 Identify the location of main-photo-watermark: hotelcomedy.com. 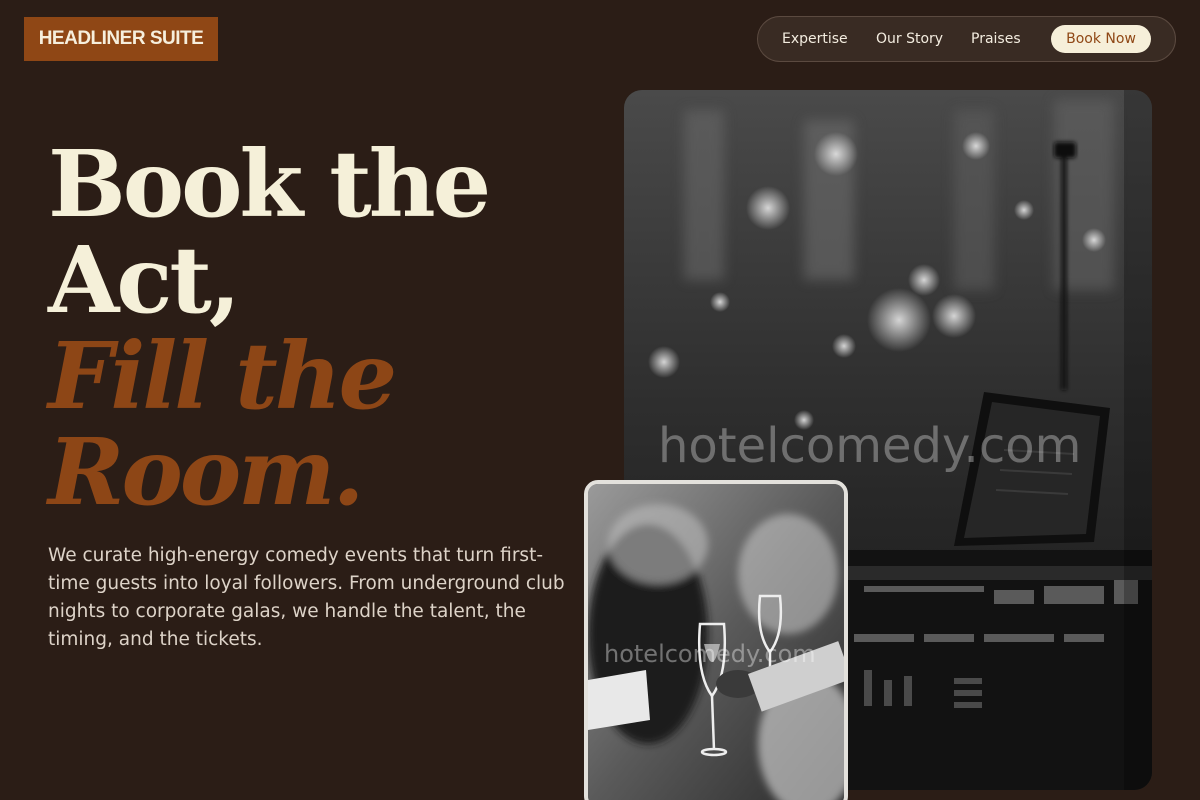
(870, 446).